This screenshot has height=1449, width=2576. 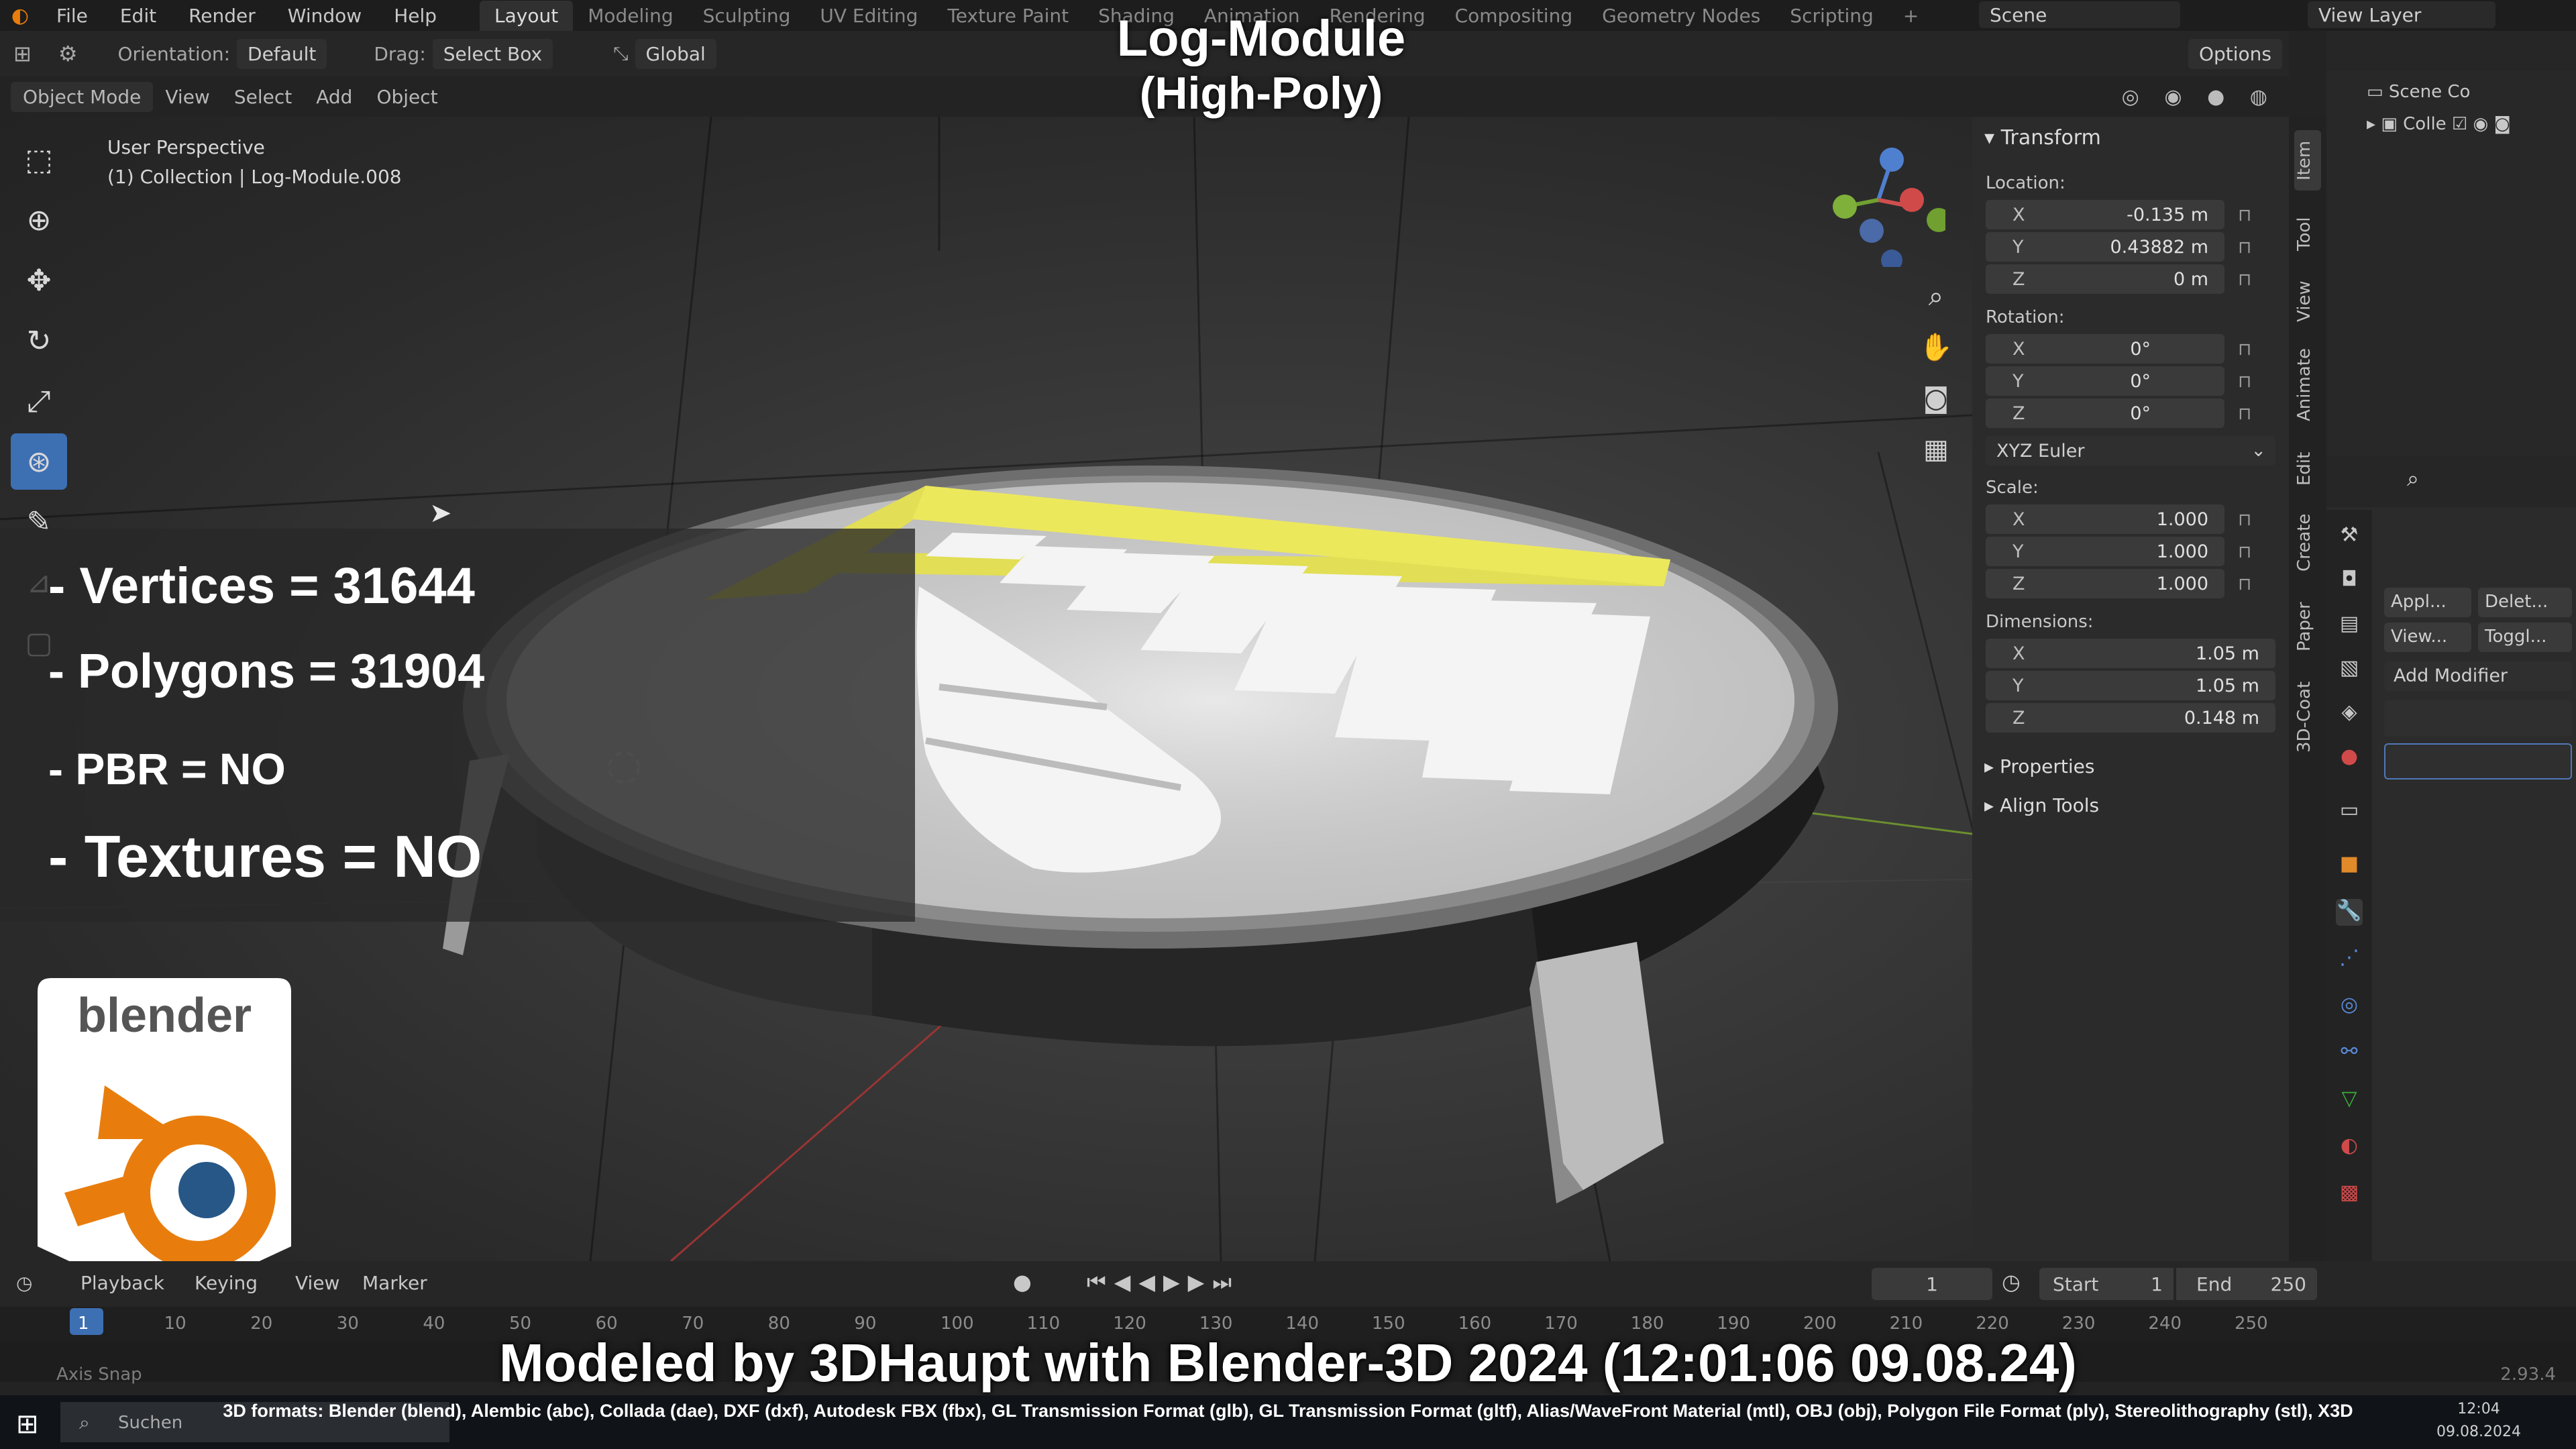 I want to click on tab-animate: Animate, so click(x=2307, y=385).